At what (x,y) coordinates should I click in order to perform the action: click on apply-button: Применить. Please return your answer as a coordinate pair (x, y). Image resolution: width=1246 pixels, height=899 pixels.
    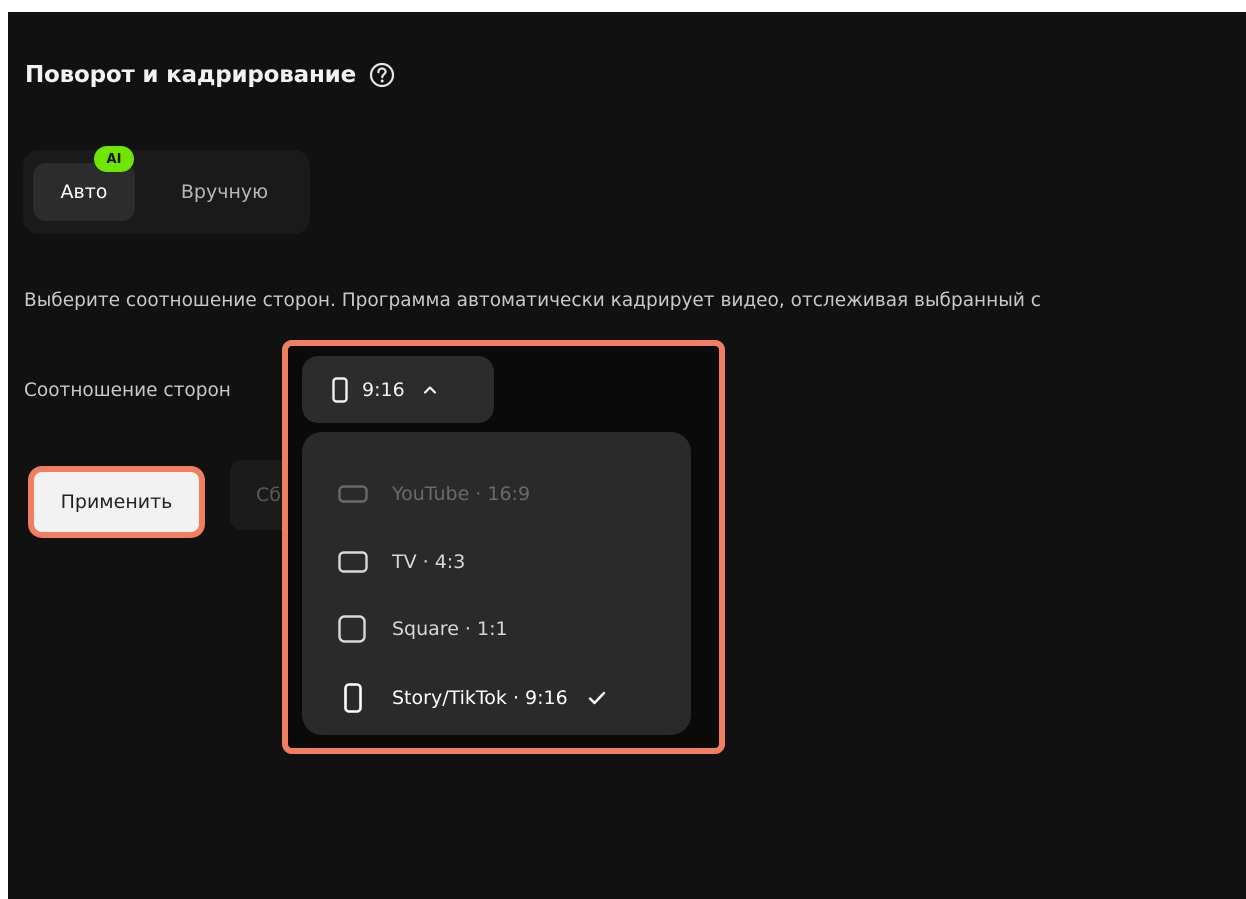
    Looking at the image, I should click on (116, 502).